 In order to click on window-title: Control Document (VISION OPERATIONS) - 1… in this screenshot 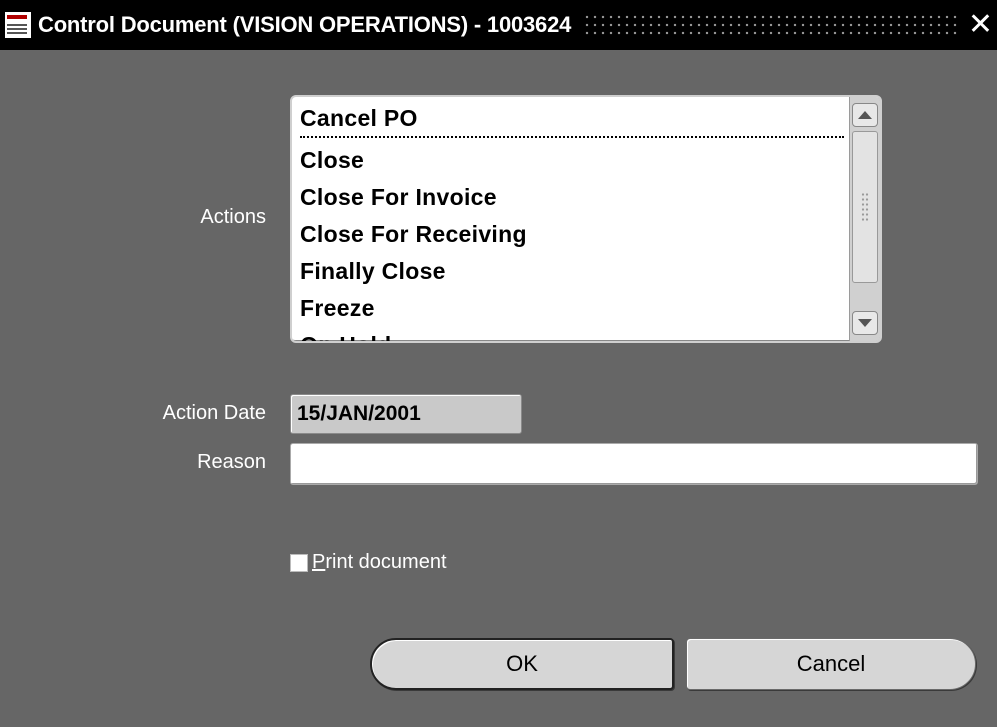, I will do `click(305, 24)`.